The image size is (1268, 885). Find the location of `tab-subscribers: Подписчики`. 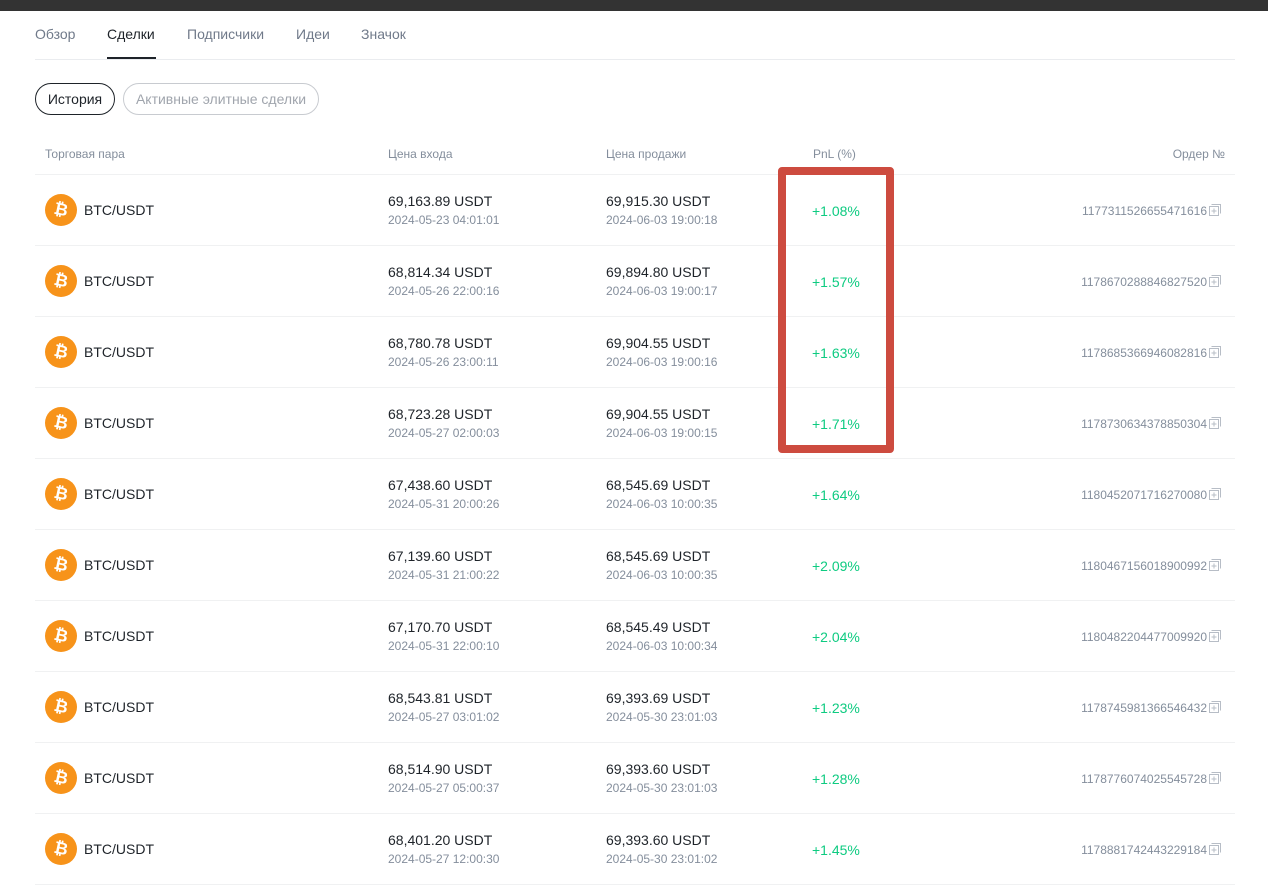

tab-subscribers: Подписчики is located at coordinates (225, 34).